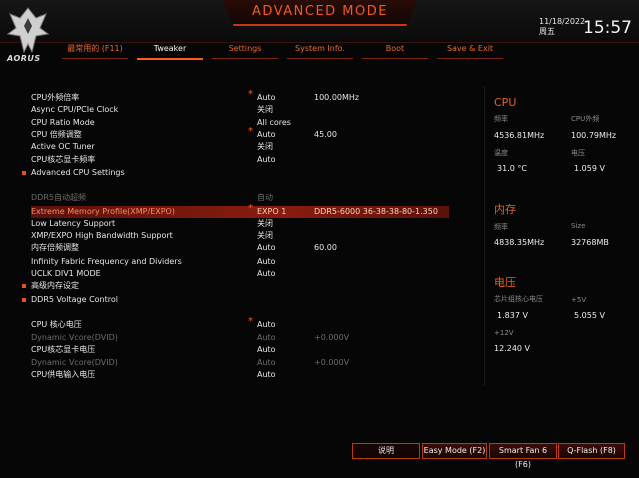 Image resolution: width=639 pixels, height=478 pixels. What do you see at coordinates (73, 223) in the screenshot?
I see `setting-label: Low Latency Support` at bounding box center [73, 223].